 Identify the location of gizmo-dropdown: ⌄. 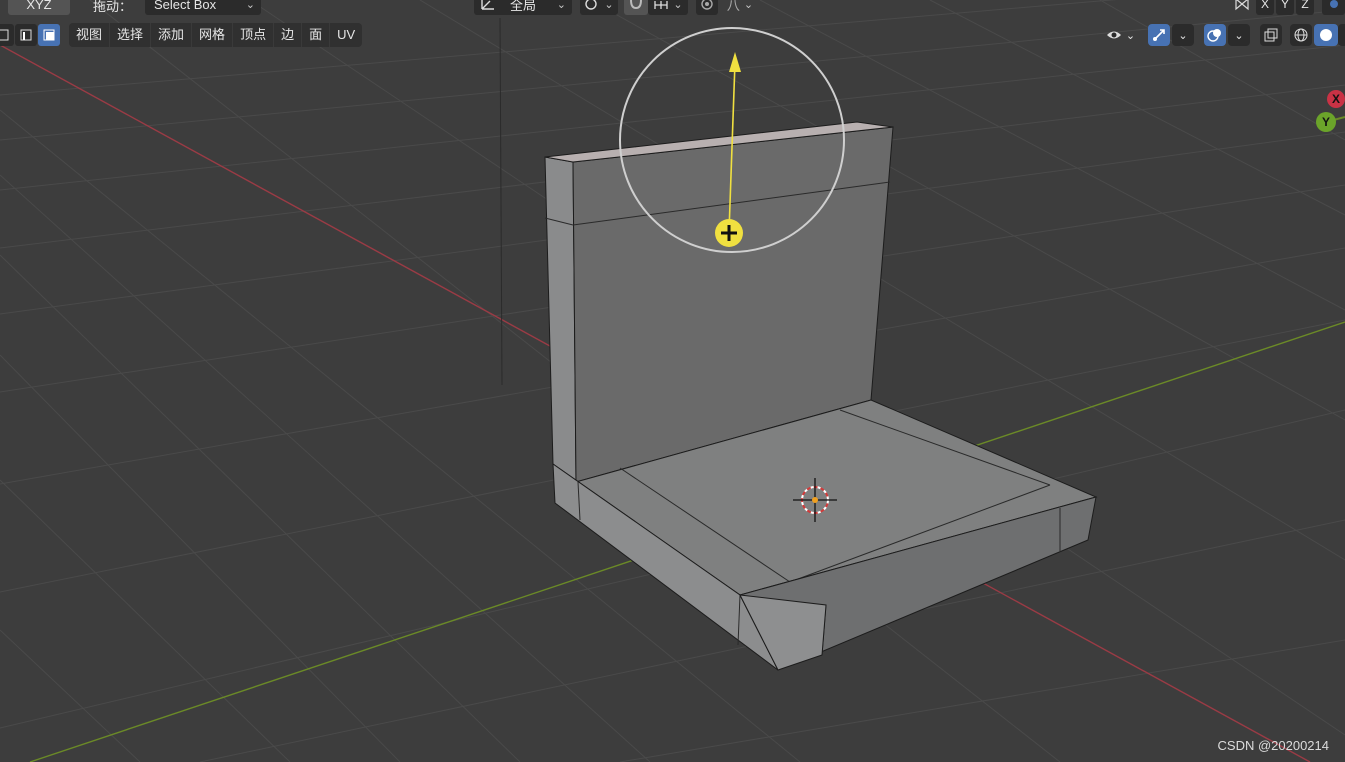
(1183, 35).